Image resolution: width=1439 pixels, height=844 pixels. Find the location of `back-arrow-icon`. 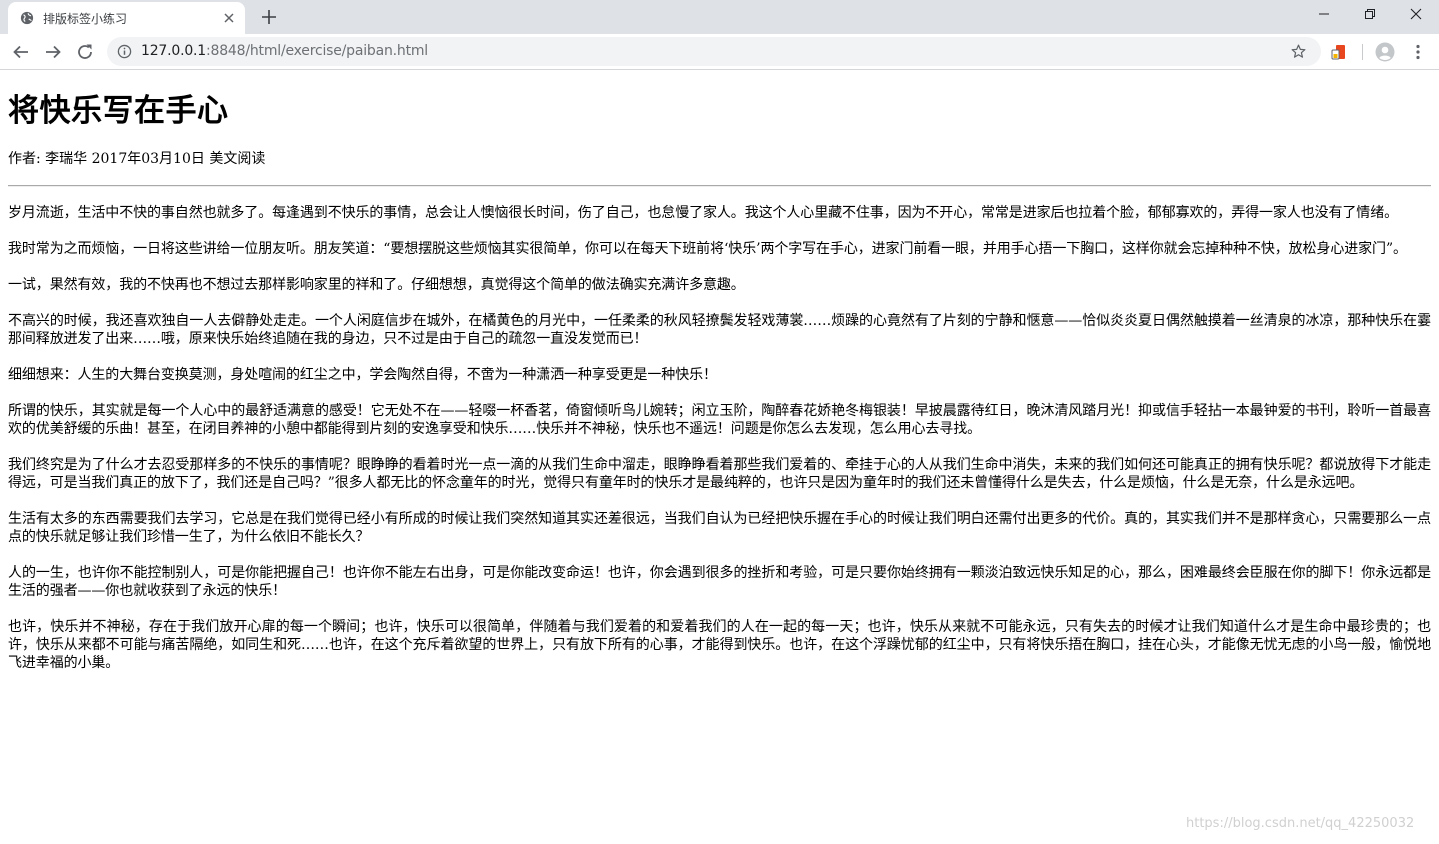

back-arrow-icon is located at coordinates (21, 52).